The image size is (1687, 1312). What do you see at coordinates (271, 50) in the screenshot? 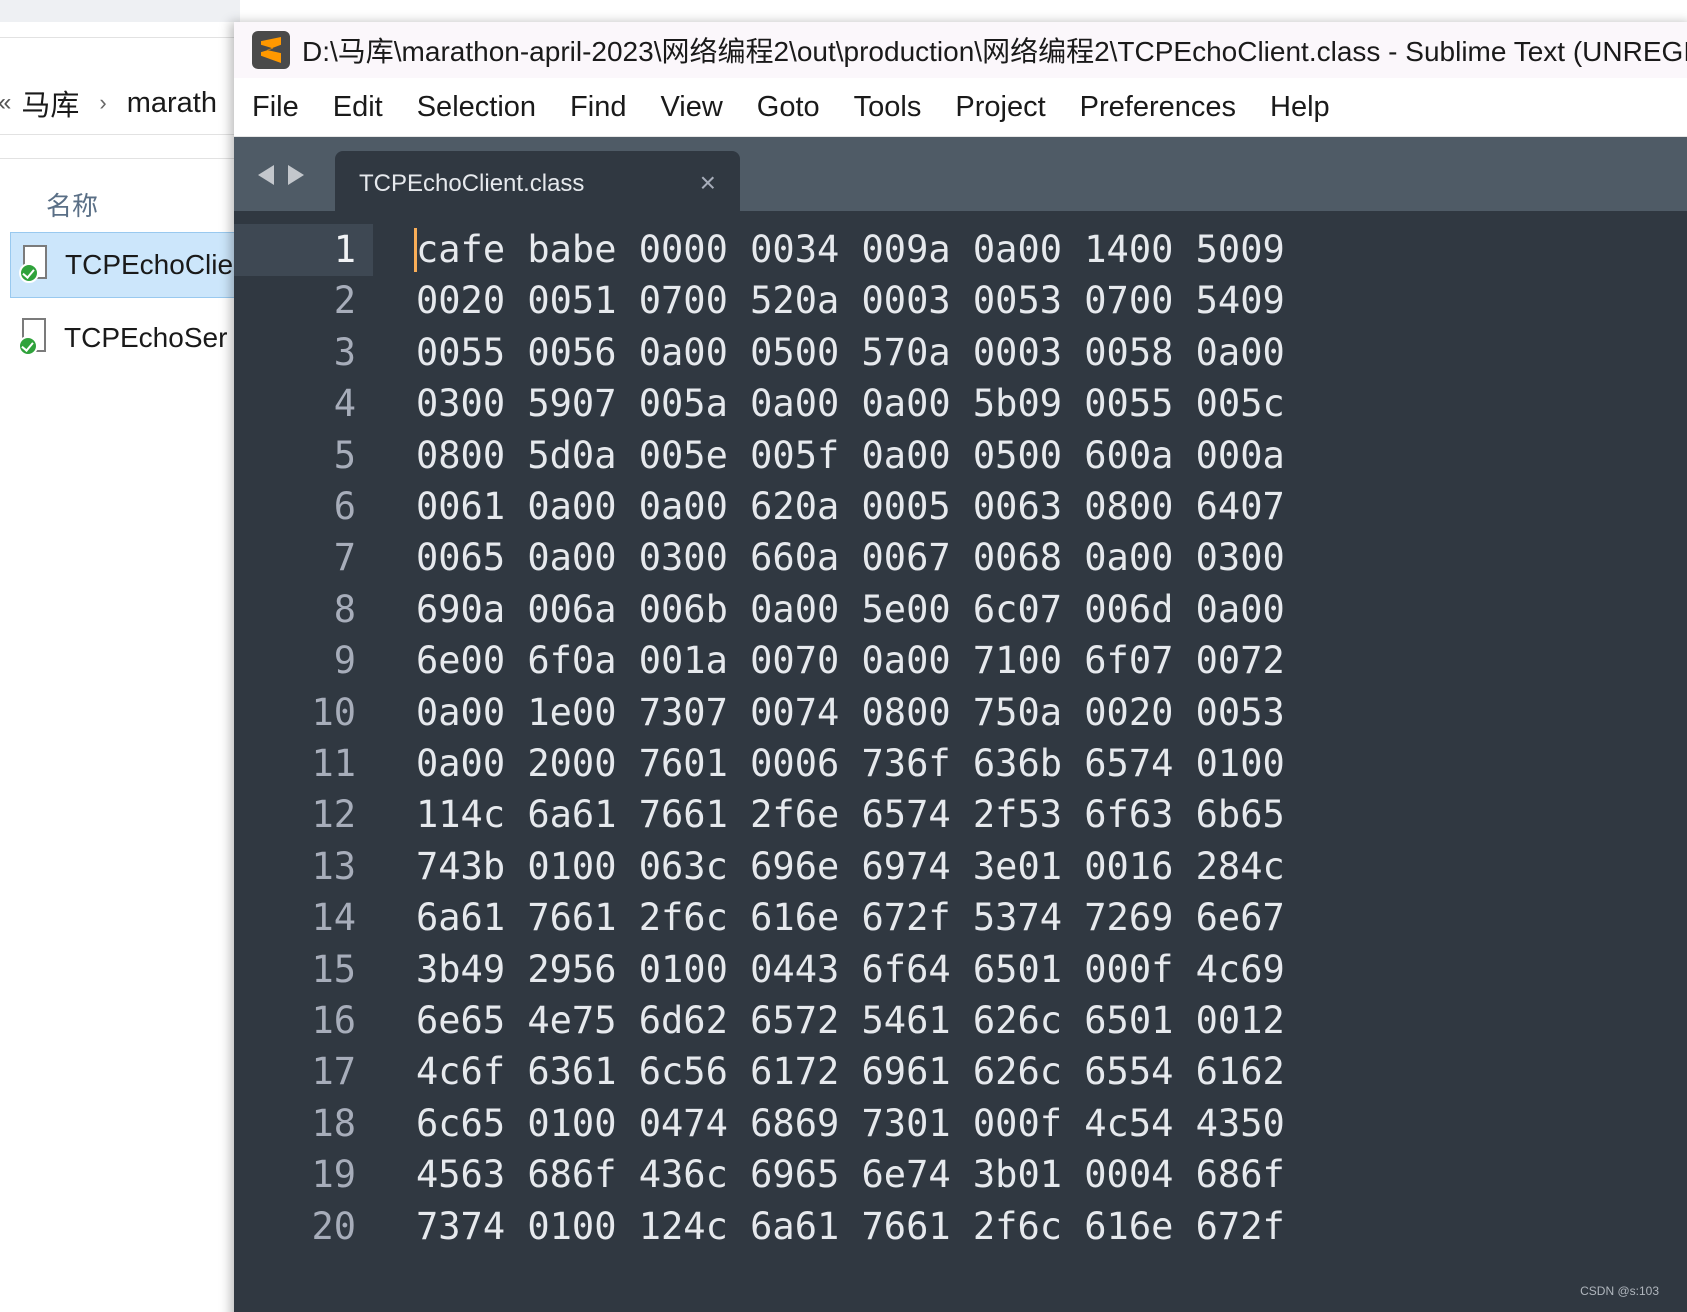
I see `sublime-text-logo-icon` at bounding box center [271, 50].